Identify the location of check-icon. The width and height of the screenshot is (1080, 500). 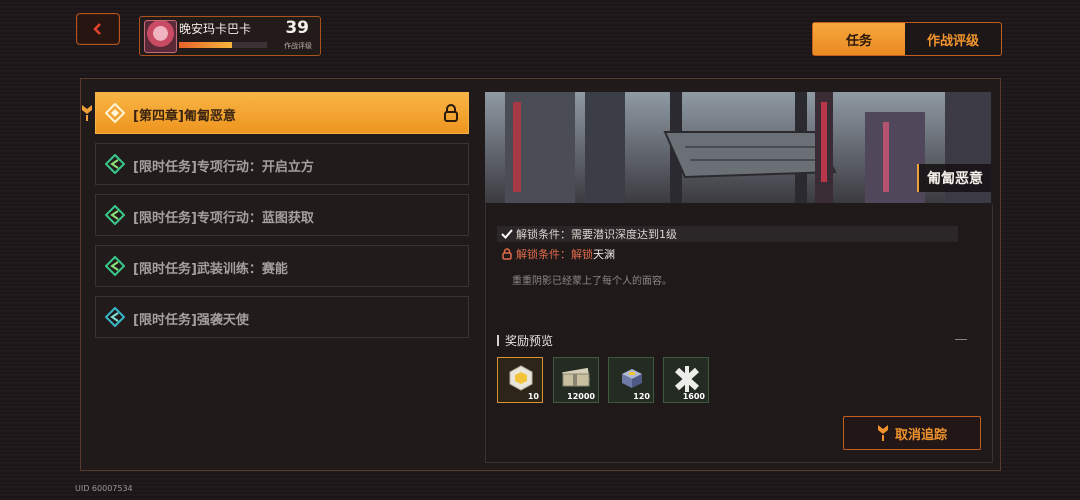
(507, 234).